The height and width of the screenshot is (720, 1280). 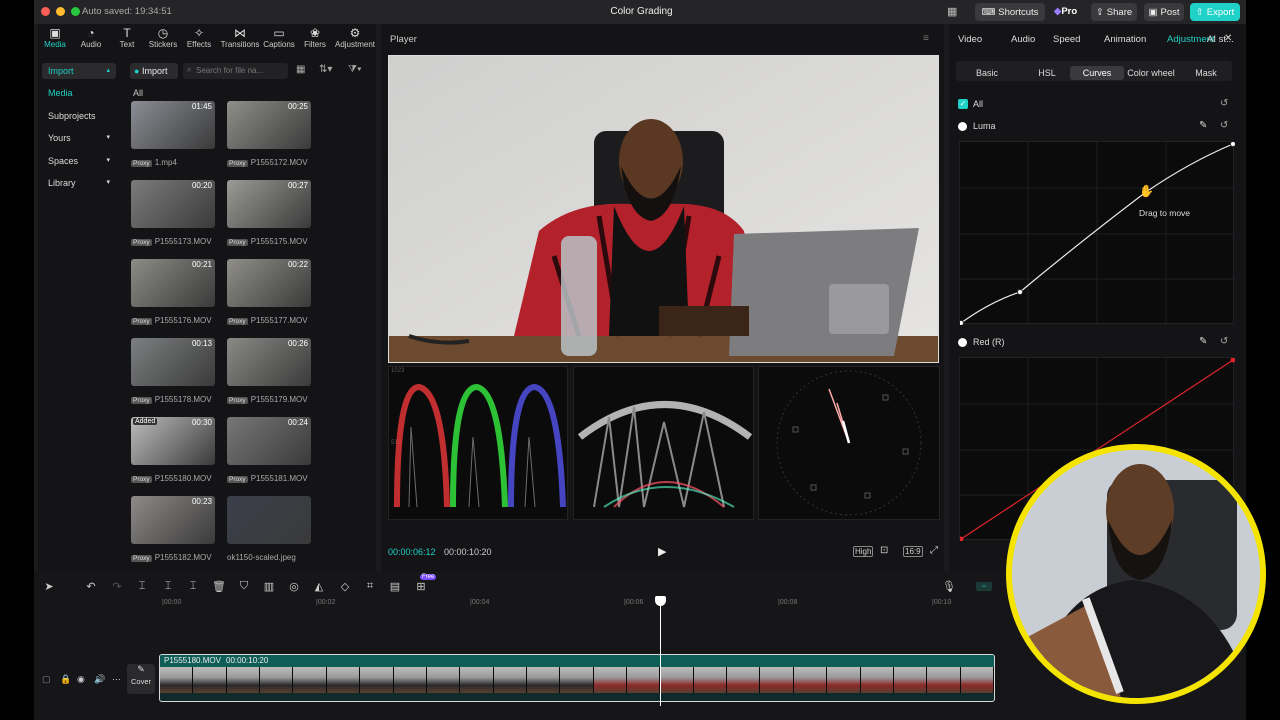 I want to click on playhead, so click(x=660, y=651).